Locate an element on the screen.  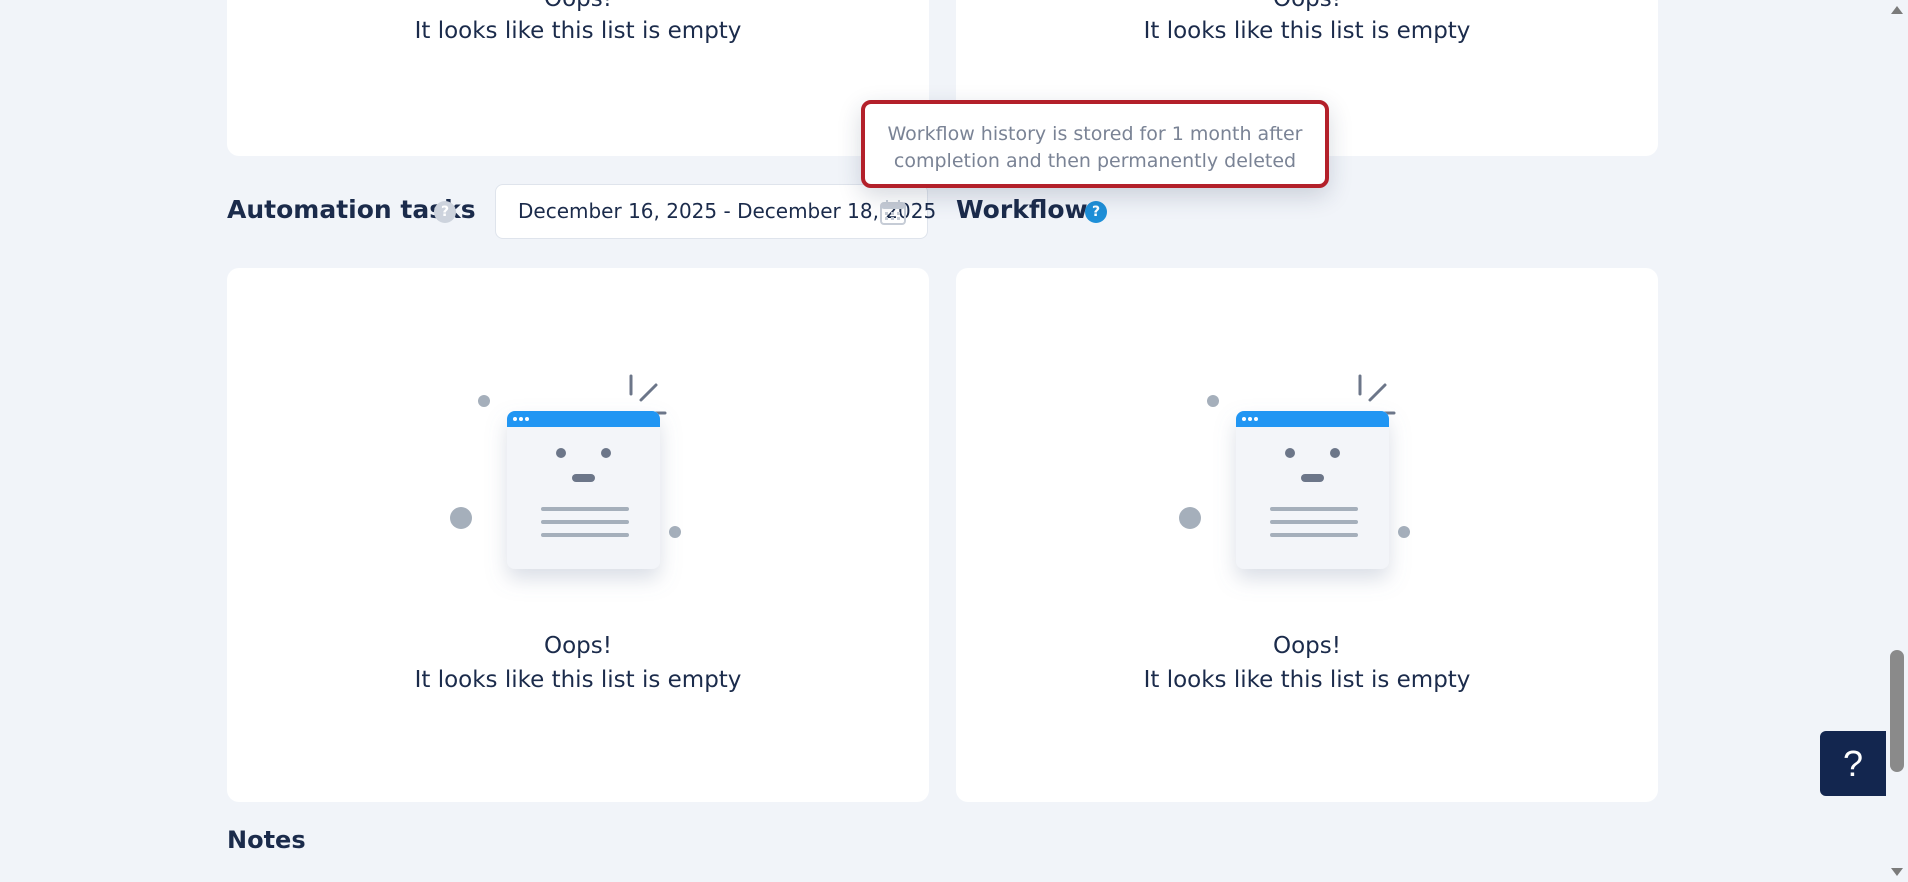
date-range-value: December 16, 2025 - December 18, 2025 is located at coordinates (727, 211).